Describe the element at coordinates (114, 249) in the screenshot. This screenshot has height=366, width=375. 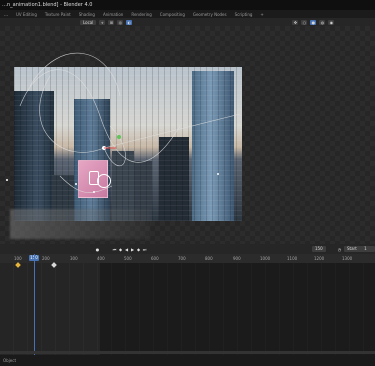
I see `jump-start-icon: ⏮` at that location.